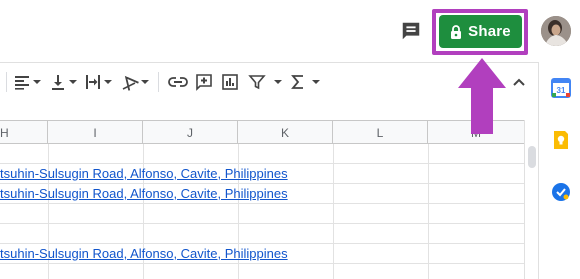 This screenshot has width=580, height=279. What do you see at coordinates (58, 82) in the screenshot?
I see `align-bottom-icon` at bounding box center [58, 82].